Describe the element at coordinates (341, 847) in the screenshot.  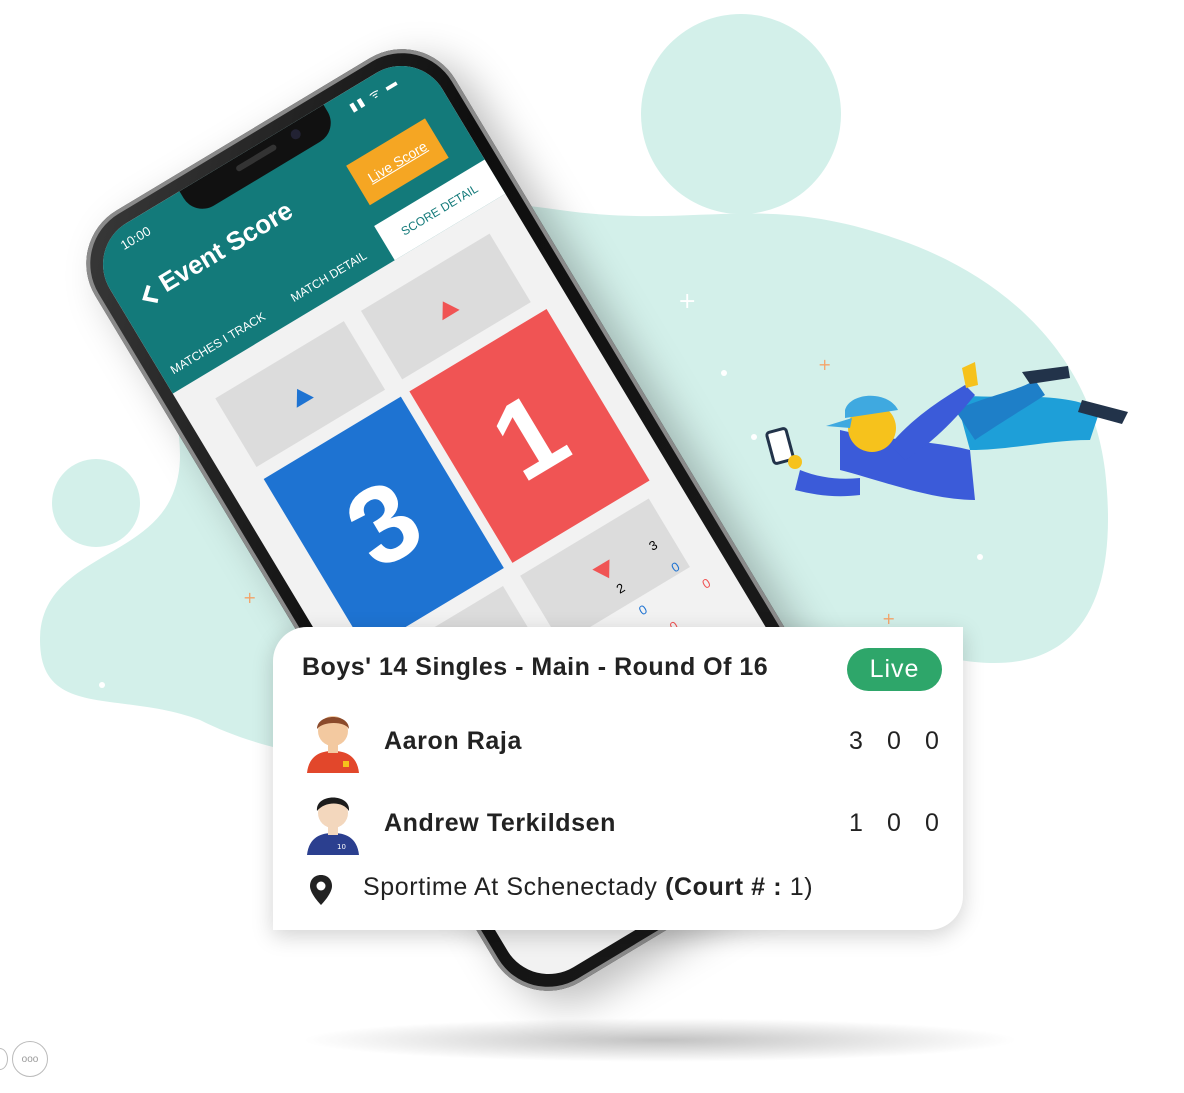
I see `svg-text: 10` at that location.